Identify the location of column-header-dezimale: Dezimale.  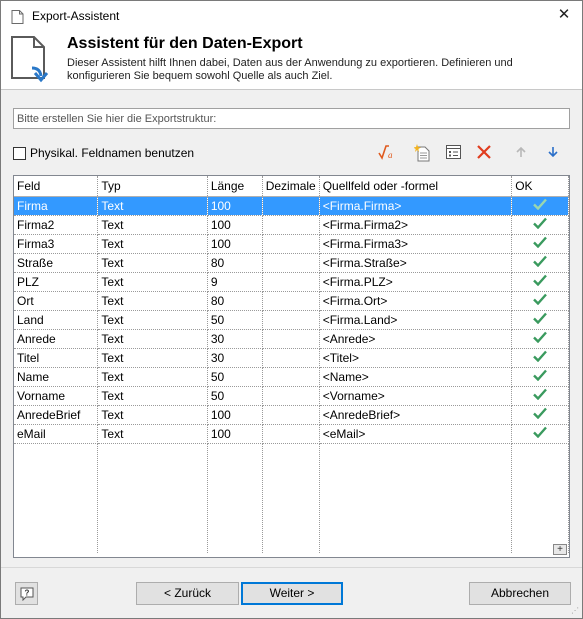
(291, 186).